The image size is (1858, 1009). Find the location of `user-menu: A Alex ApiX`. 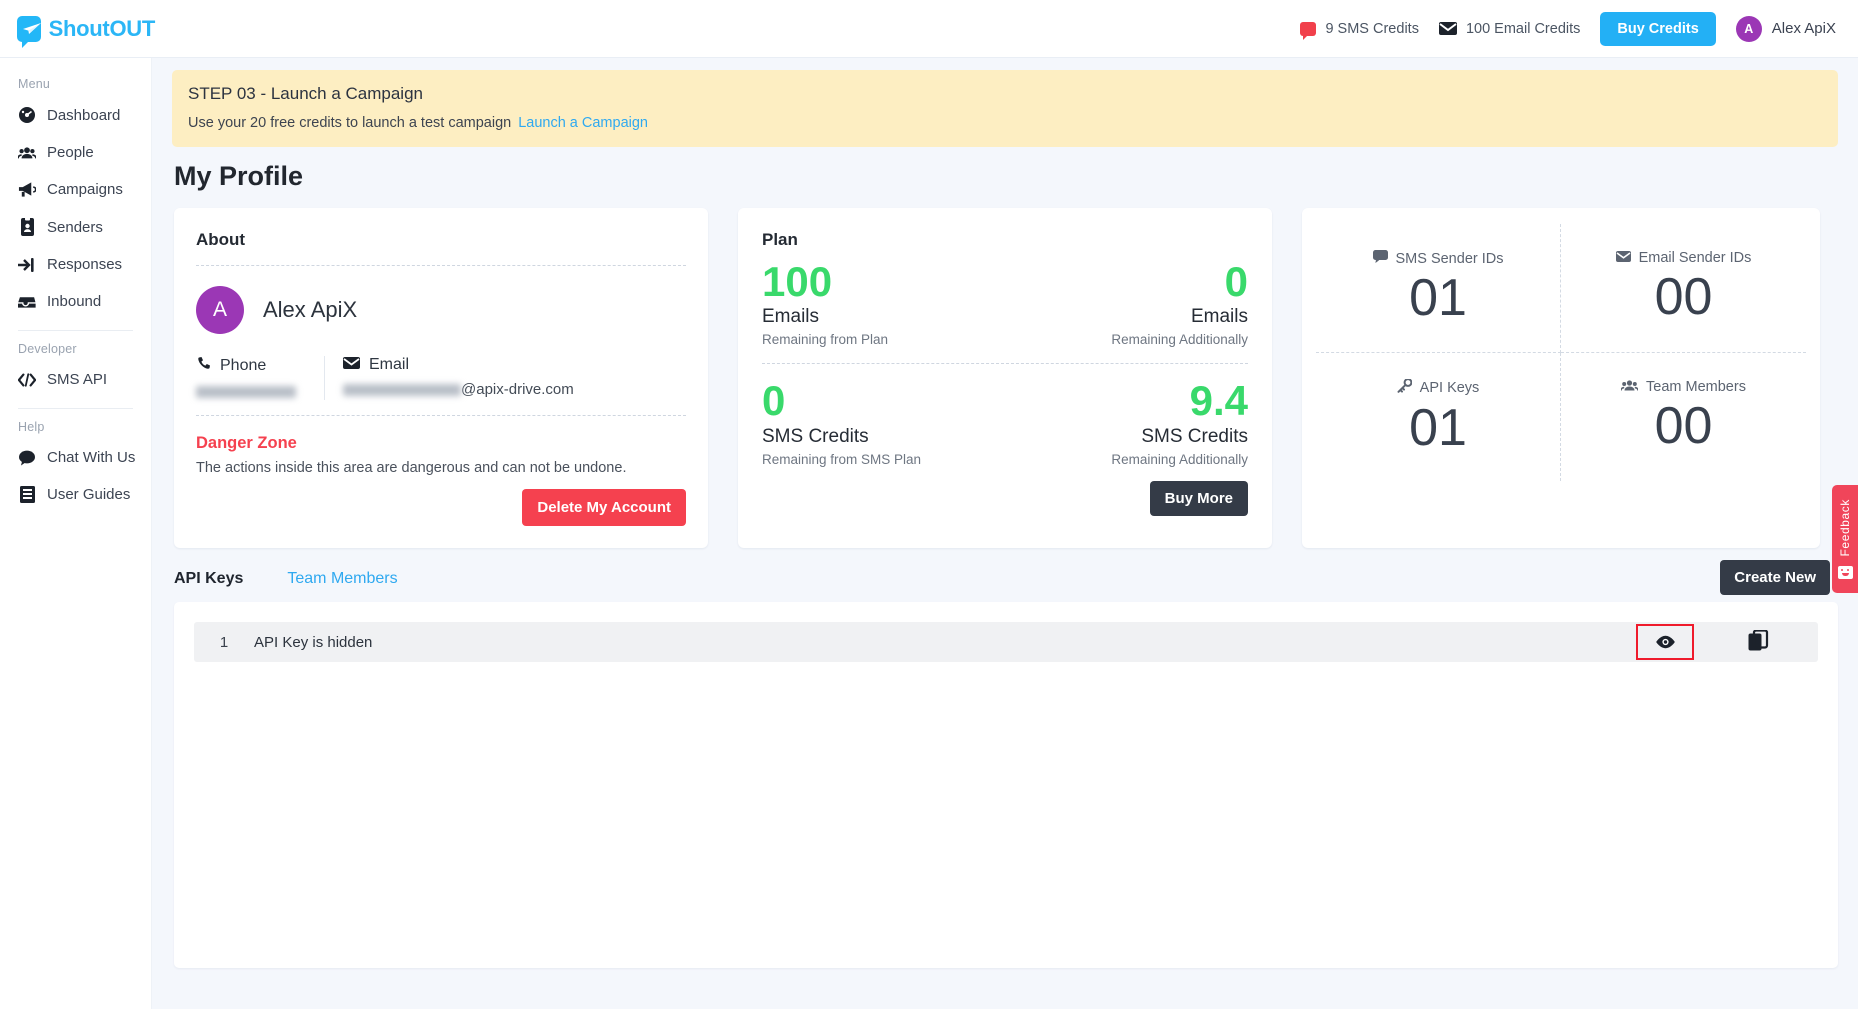

user-menu: A Alex ApiX is located at coordinates (1785, 28).